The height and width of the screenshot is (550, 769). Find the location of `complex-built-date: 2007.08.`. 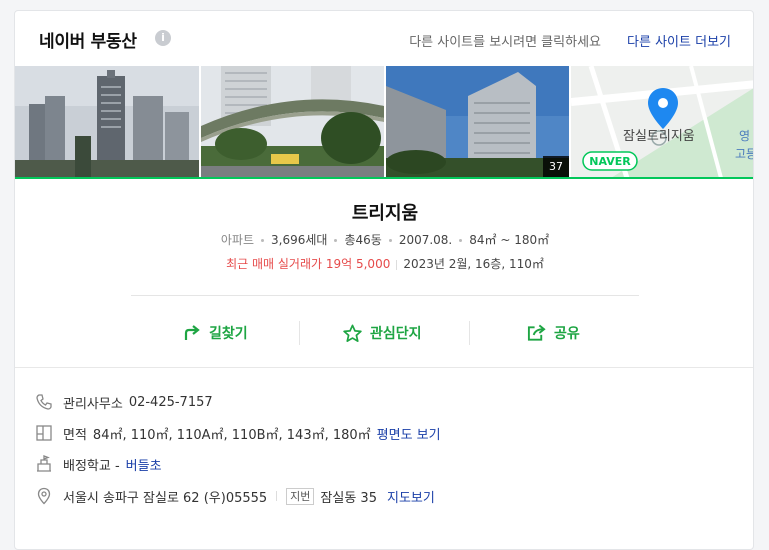

complex-built-date: 2007.08. is located at coordinates (425, 240).